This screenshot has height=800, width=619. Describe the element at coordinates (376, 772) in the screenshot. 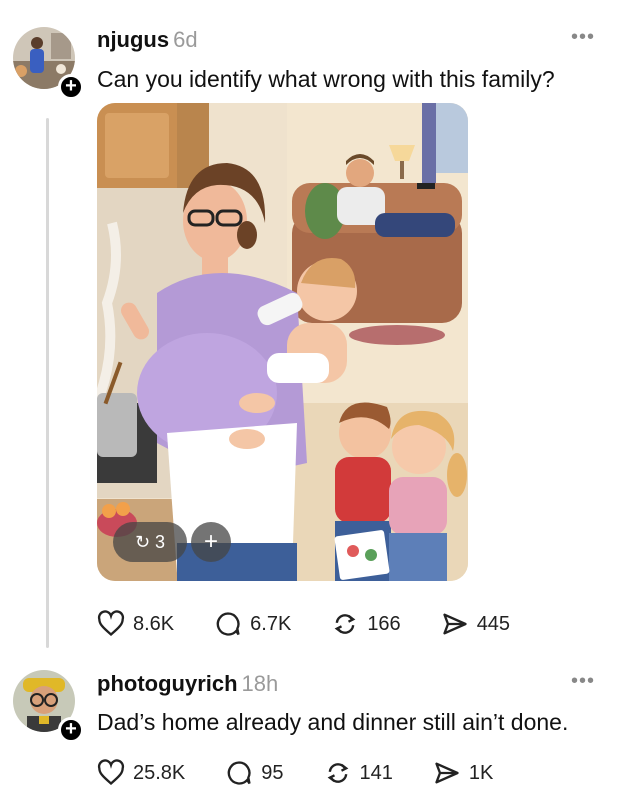

I see `repost-count: 141` at that location.